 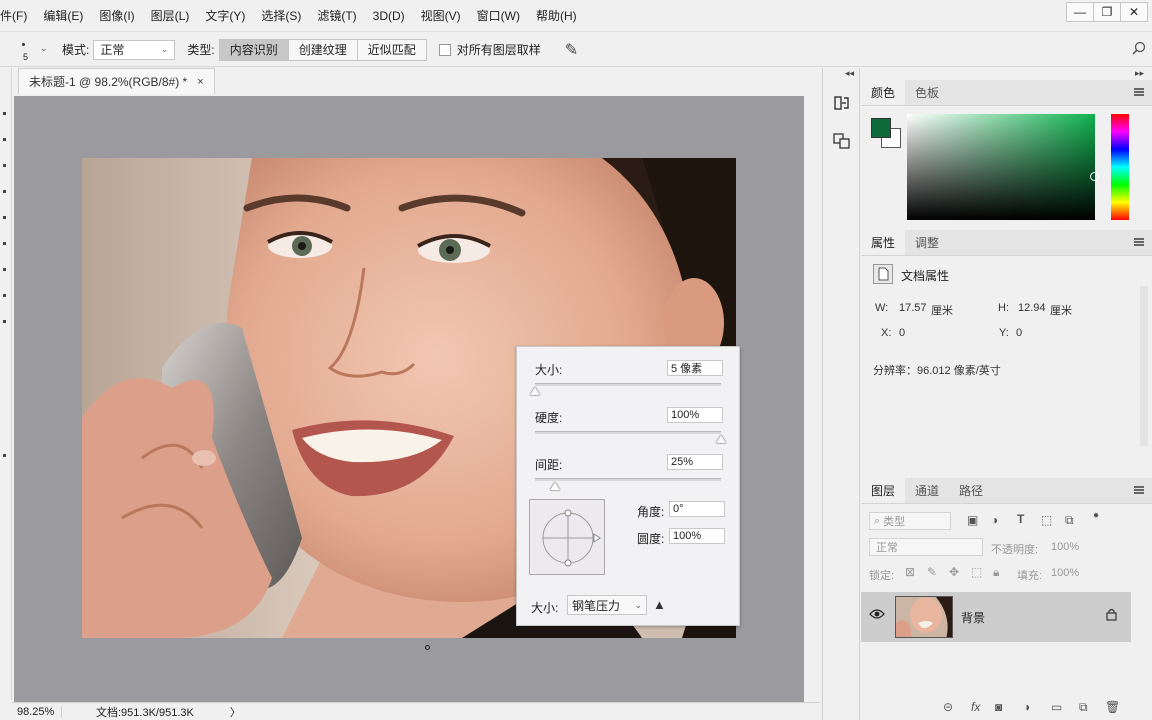 I want to click on clone-source-panel-icon, so click(x=842, y=141).